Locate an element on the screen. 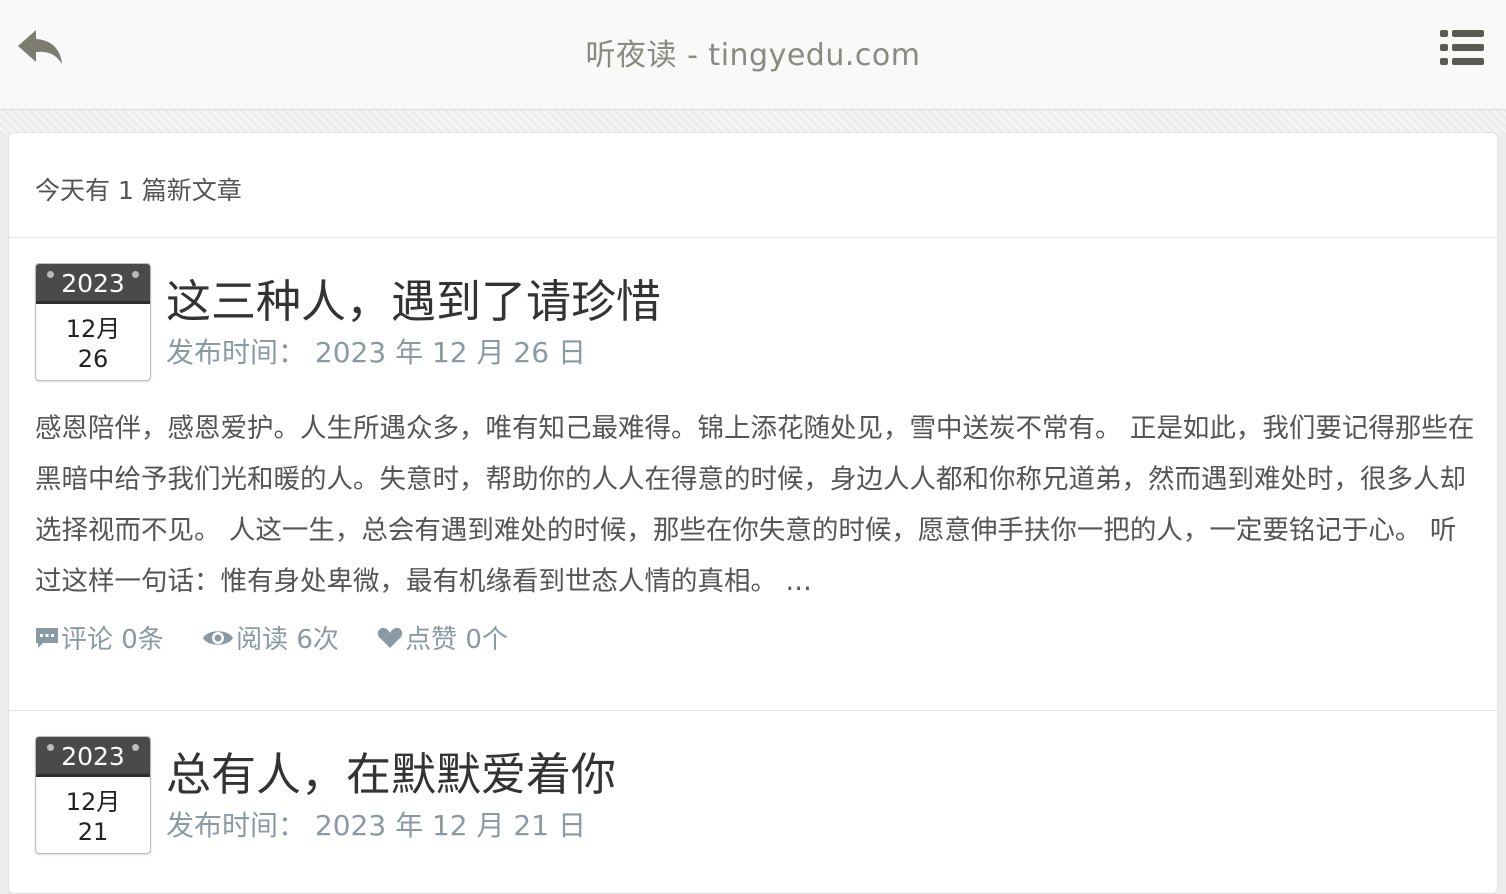  post-date: 发布时间： 2023 年 12 月 21 日 is located at coordinates (376, 824).